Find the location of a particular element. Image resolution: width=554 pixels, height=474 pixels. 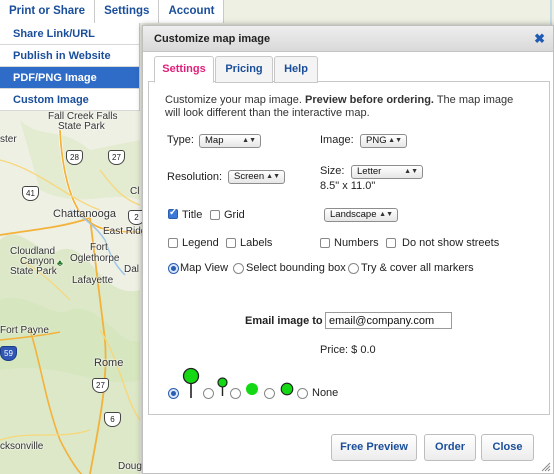

map-view-radio is located at coordinates (173, 268).